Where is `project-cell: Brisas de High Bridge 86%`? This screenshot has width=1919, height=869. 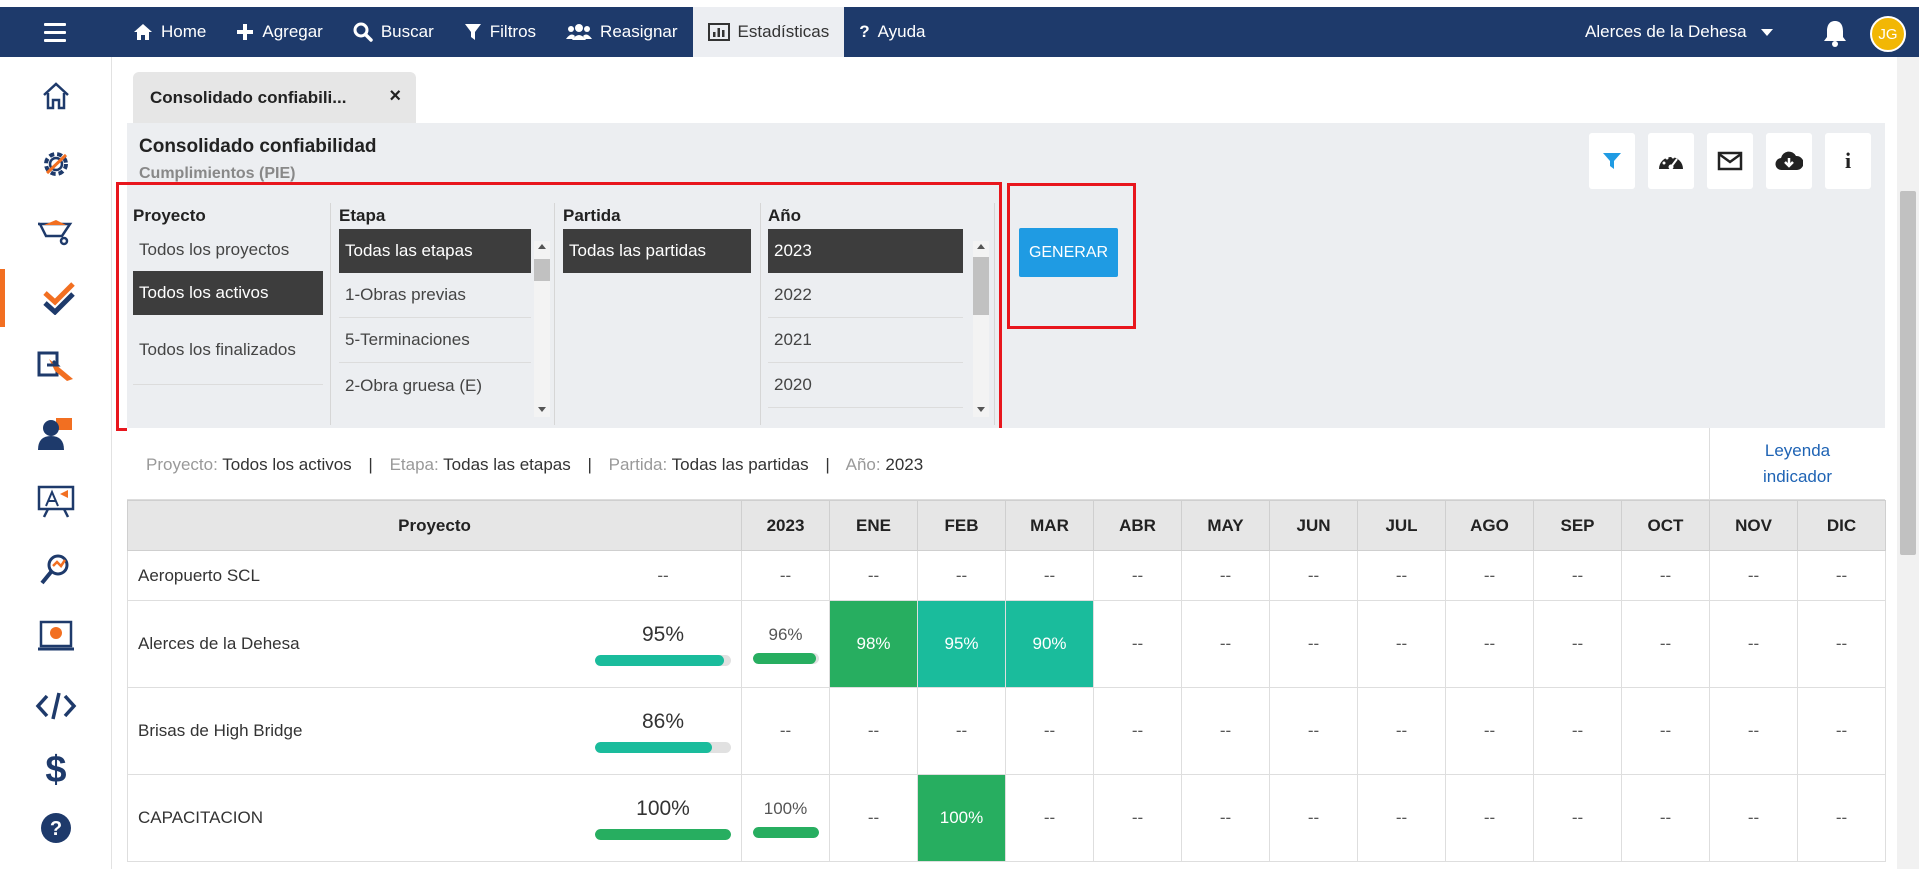 project-cell: Brisas de High Bridge 86% is located at coordinates (434, 731).